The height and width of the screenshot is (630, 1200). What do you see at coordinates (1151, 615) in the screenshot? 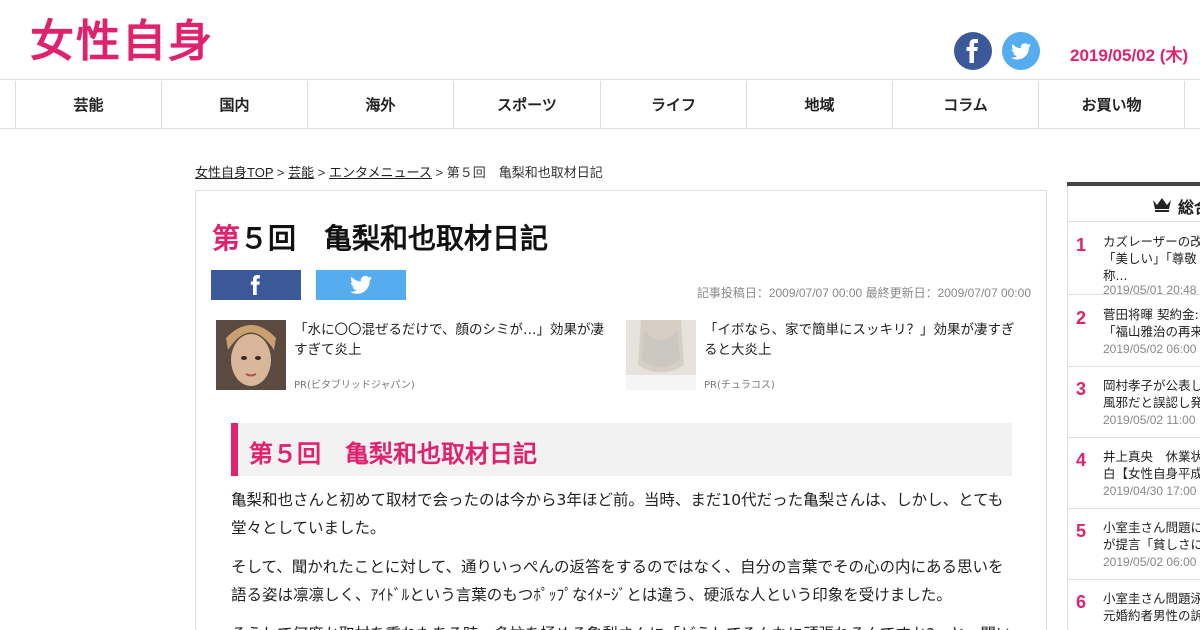
I see `rank-headline-line: 元婚約者男性の訴` at bounding box center [1151, 615].